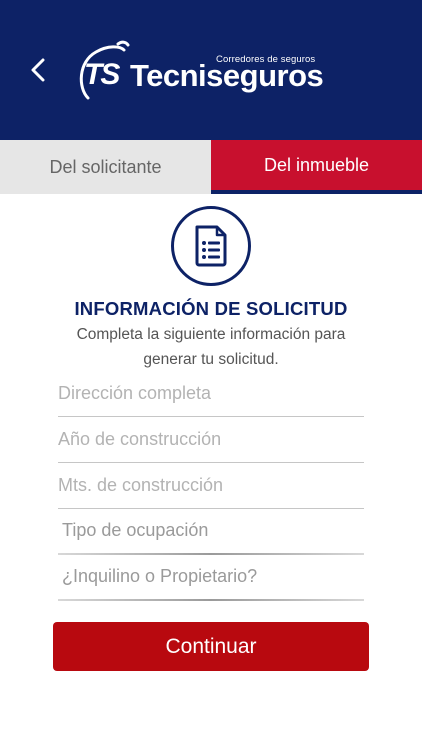  What do you see at coordinates (316, 167) in the screenshot?
I see `tab-del-inmueble: Del inmueble` at bounding box center [316, 167].